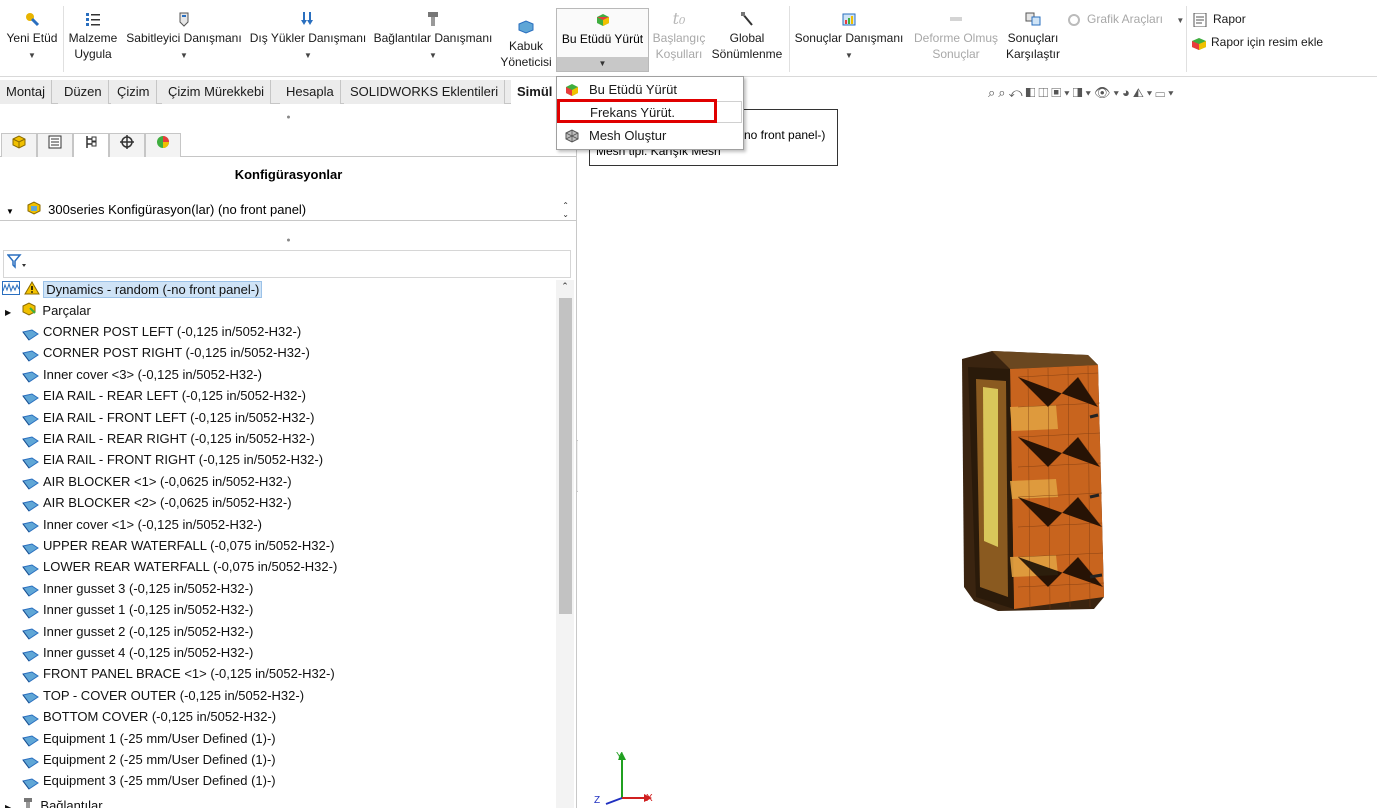 Image resolution: width=1377 pixels, height=808 pixels. Describe the element at coordinates (1061, 92) in the screenshot. I see `view-orientation-icon: ▣▾` at that location.